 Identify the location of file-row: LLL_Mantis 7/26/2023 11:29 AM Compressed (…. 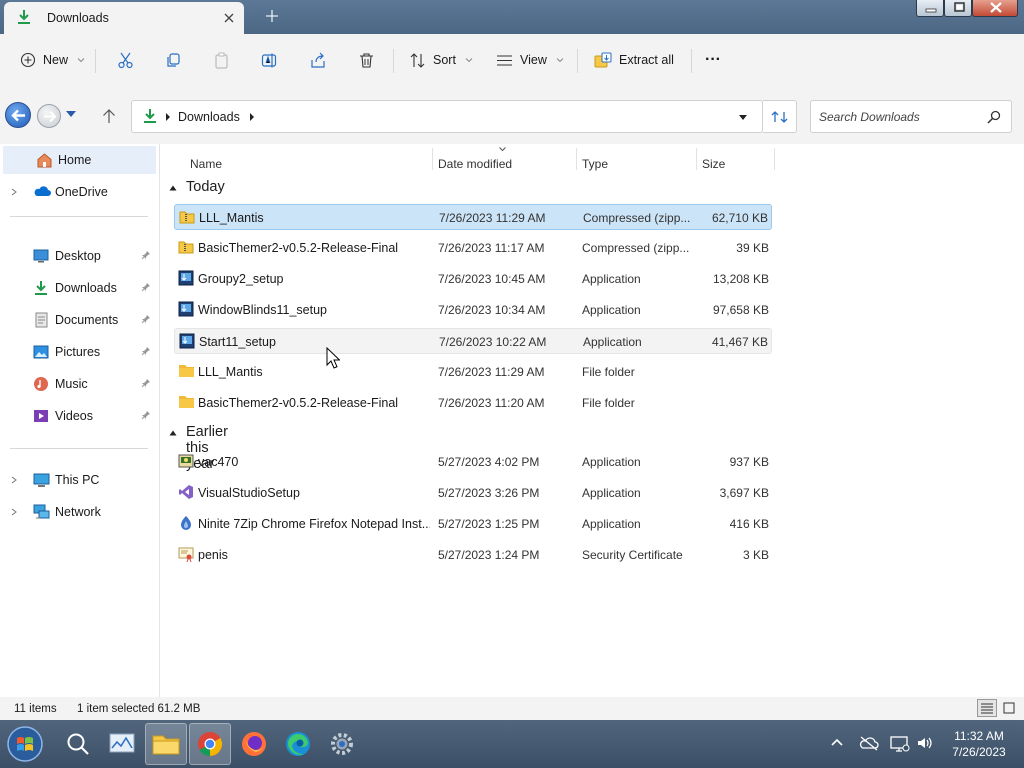
(473, 217).